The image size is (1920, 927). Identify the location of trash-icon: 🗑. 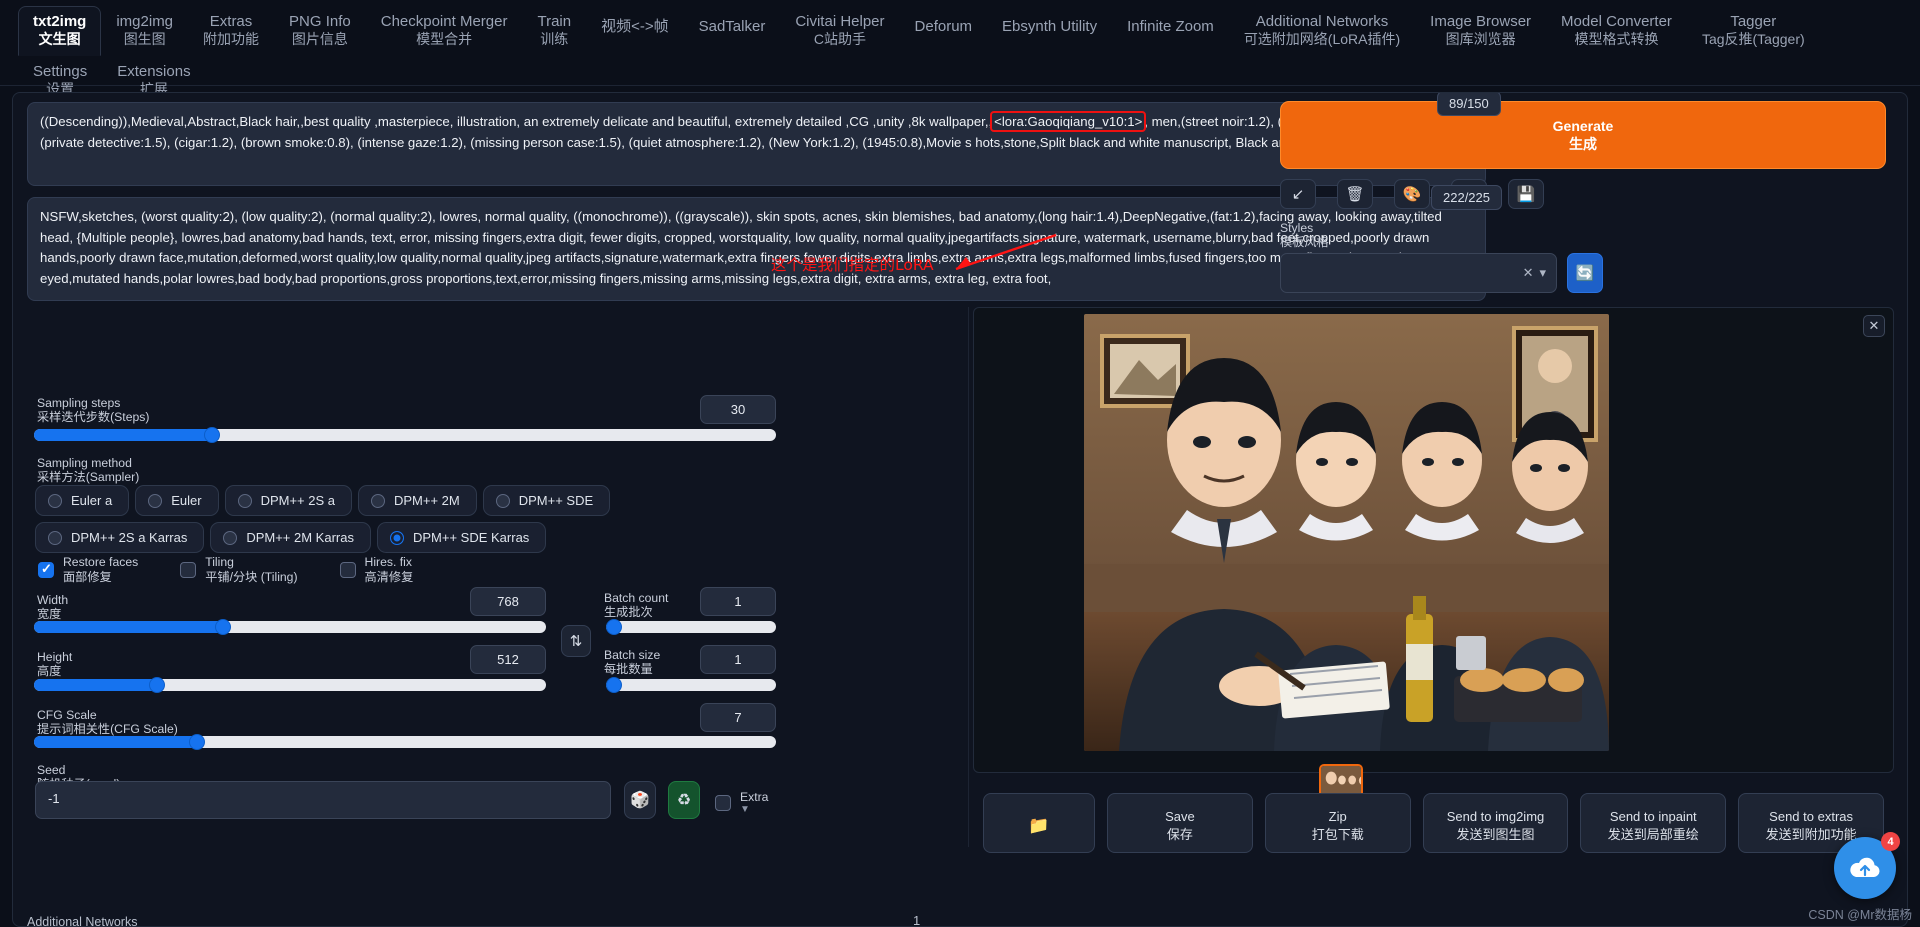
(1355, 194).